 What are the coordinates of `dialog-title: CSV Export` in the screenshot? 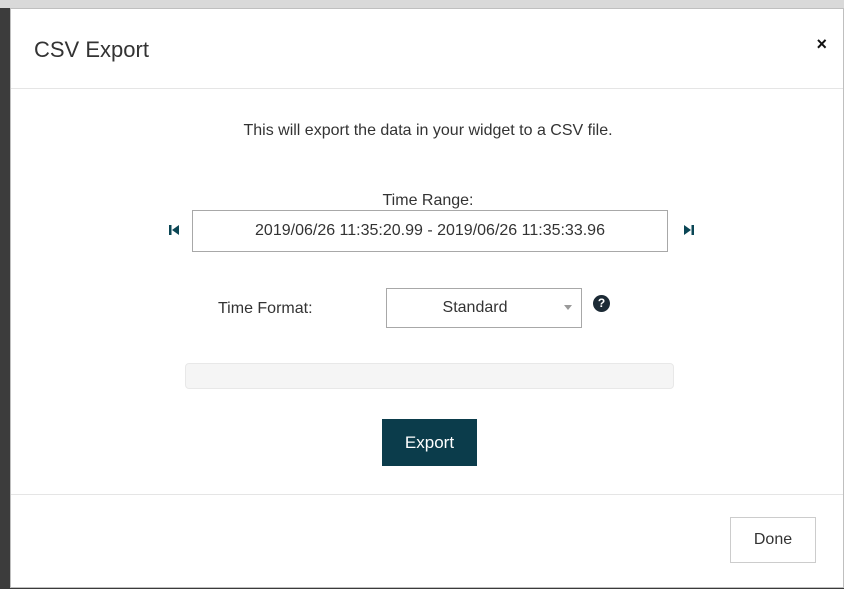 It's located at (91, 49).